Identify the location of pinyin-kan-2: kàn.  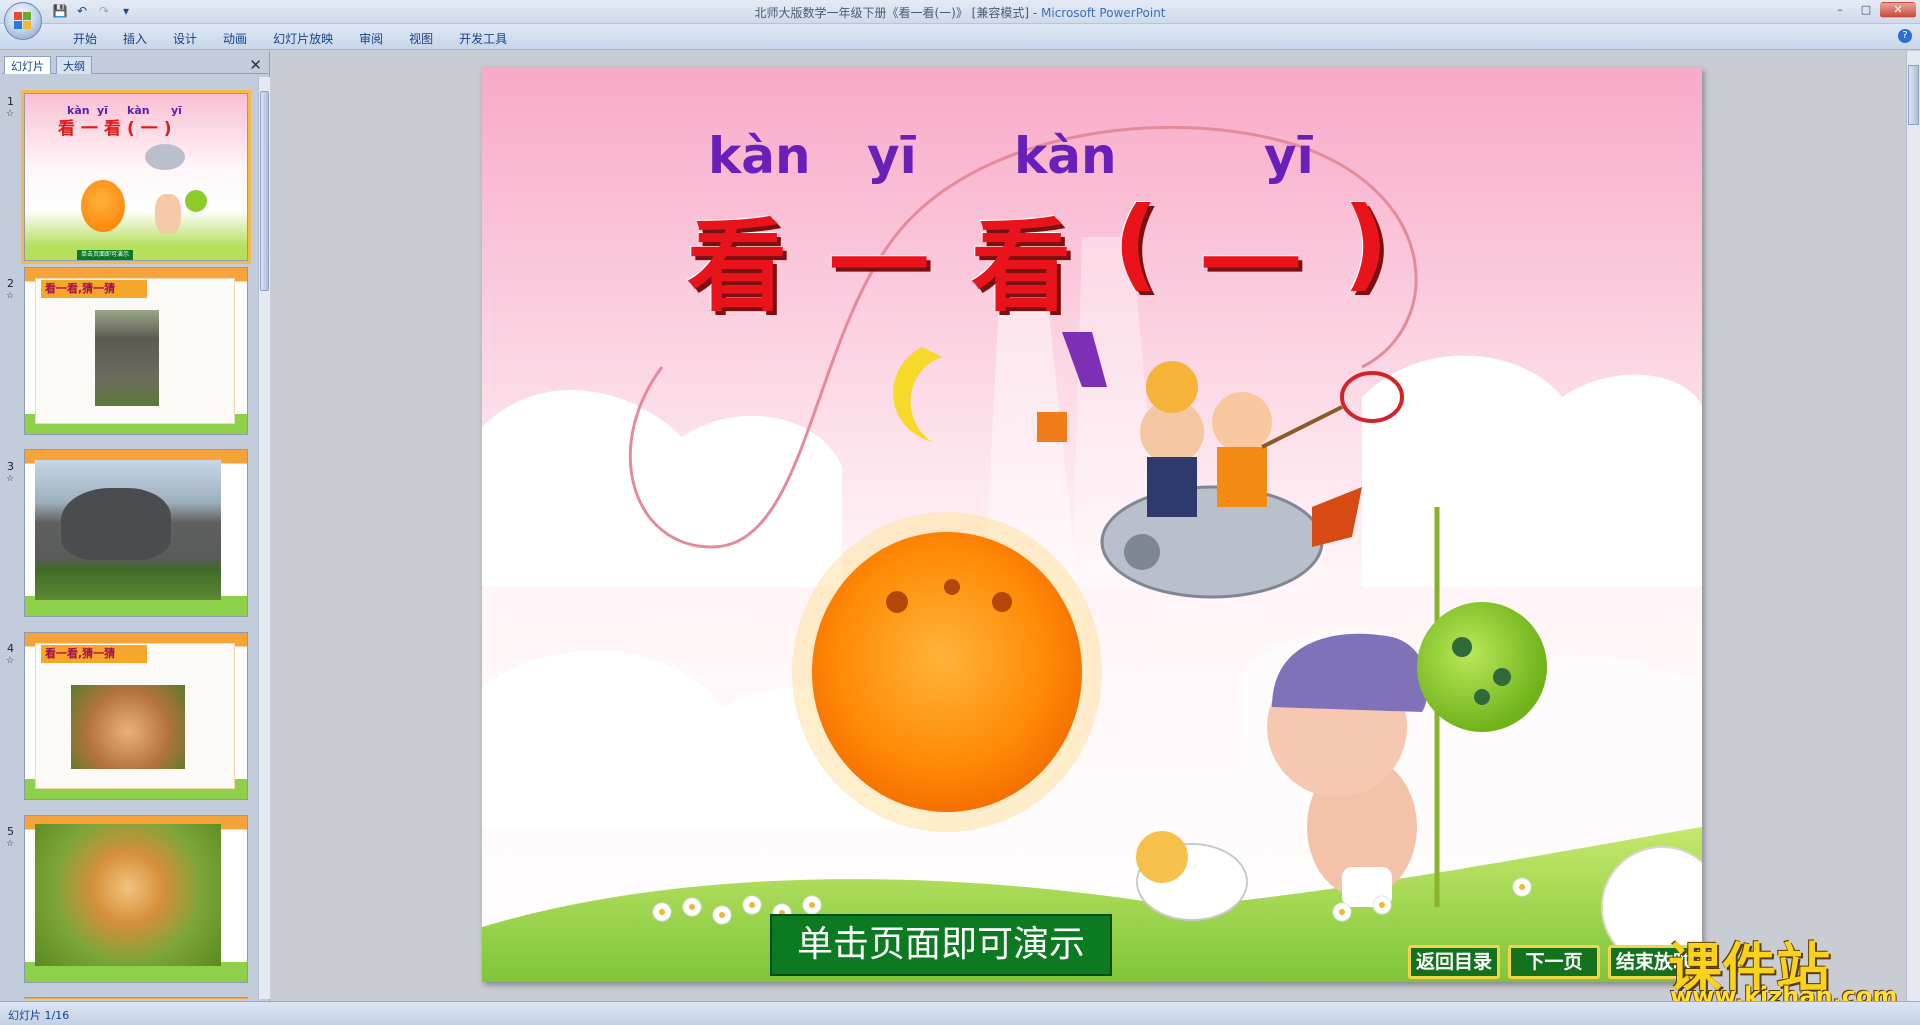
(1065, 156).